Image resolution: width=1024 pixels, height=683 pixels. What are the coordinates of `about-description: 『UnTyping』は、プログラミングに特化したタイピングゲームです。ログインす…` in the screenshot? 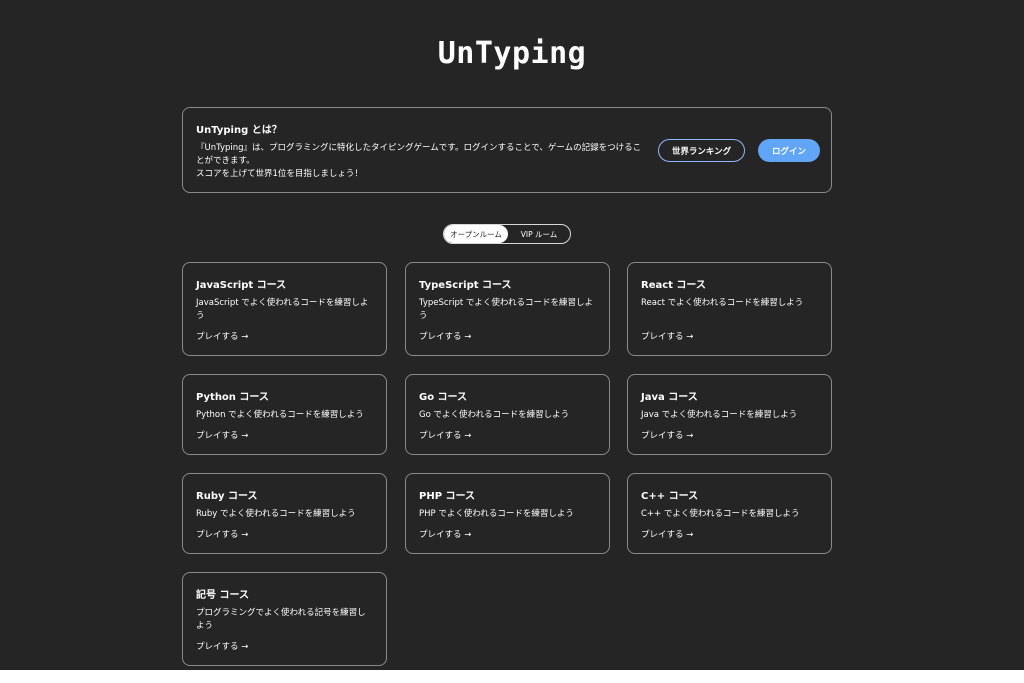 It's located at (421, 161).